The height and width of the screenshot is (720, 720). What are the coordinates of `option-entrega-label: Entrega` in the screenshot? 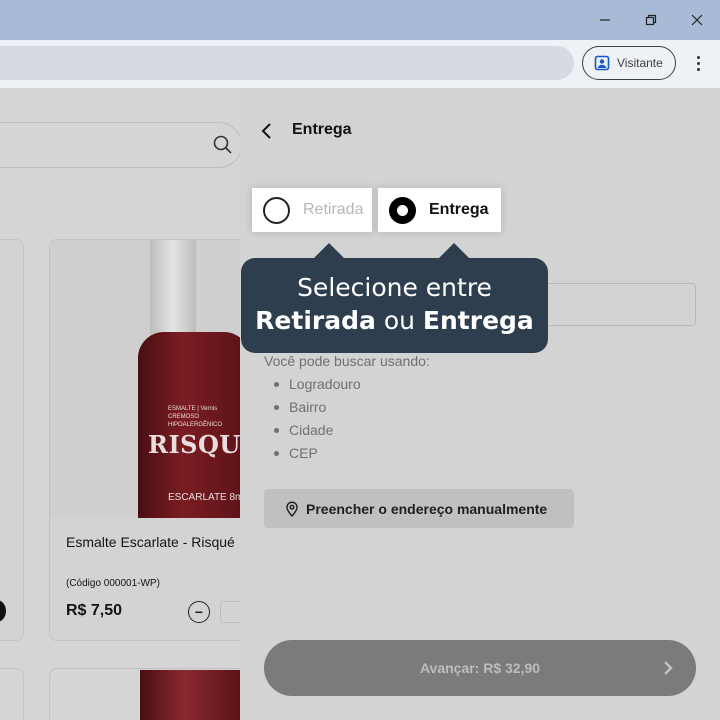 It's located at (459, 209).